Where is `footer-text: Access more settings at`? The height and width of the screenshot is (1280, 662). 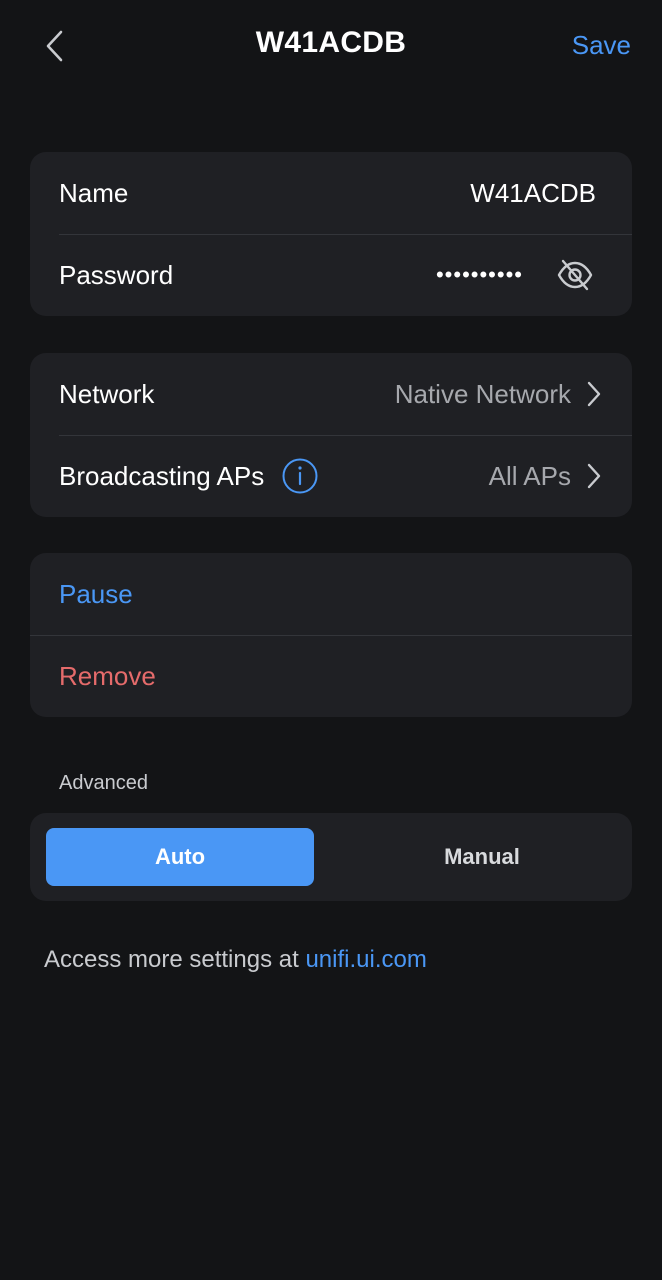 footer-text: Access more settings at is located at coordinates (175, 959).